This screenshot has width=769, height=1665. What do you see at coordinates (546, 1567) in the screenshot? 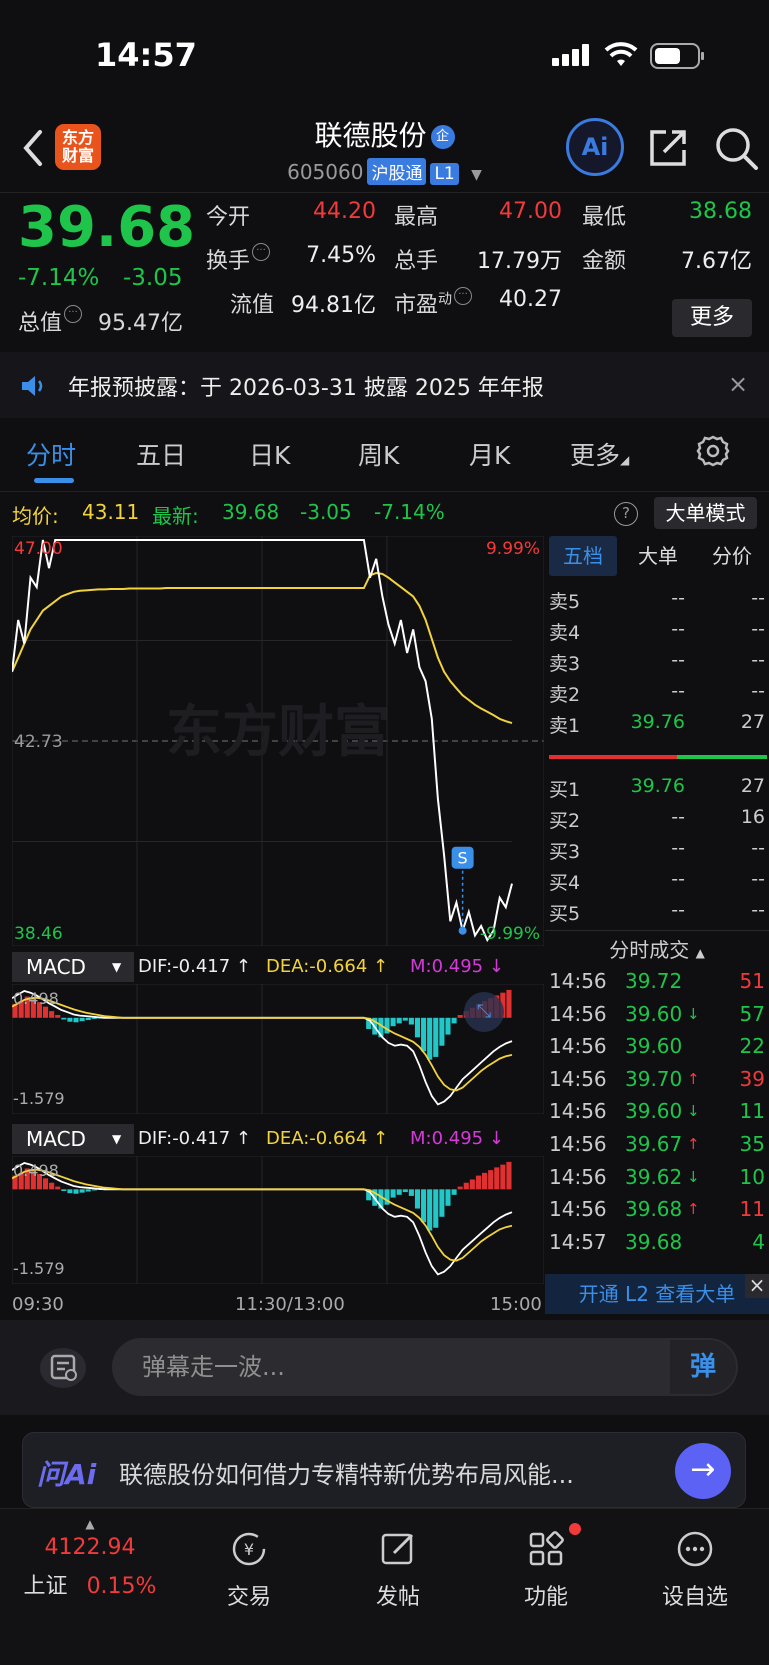
I see `nav-features: 功能` at bounding box center [546, 1567].